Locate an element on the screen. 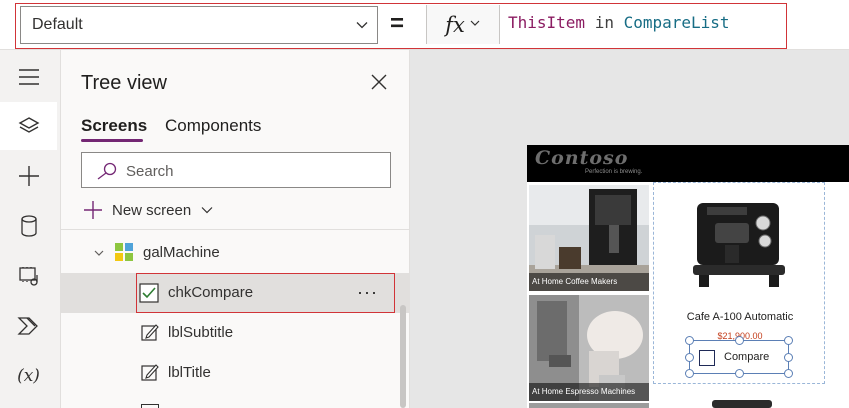 This screenshot has height=408, width=849. left-rail: (x) is located at coordinates (30, 229).